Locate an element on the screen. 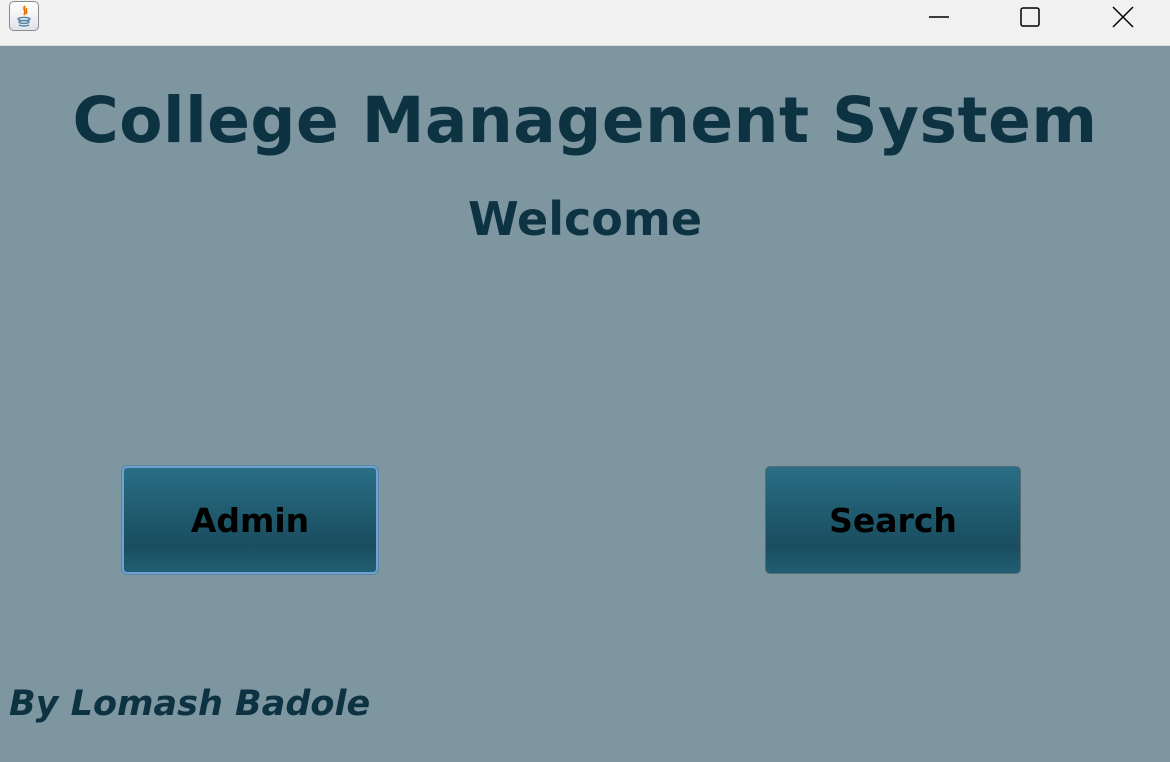  admin-button: Admin is located at coordinates (250, 520).